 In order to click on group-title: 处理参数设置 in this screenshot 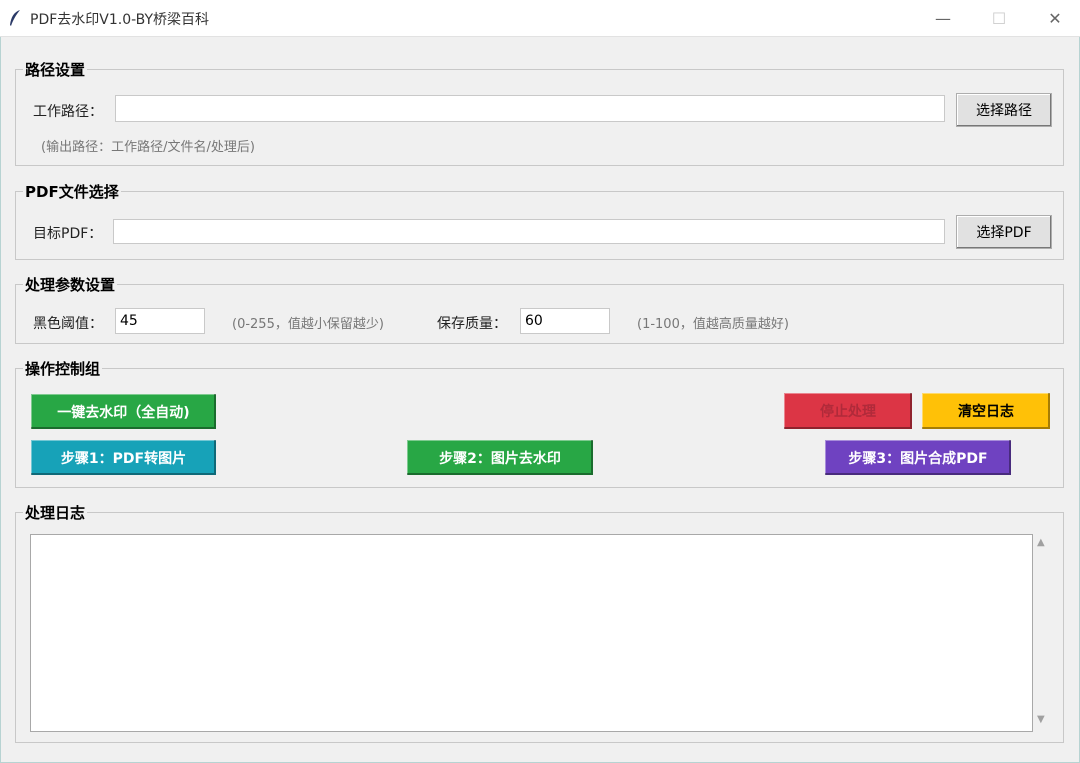, I will do `click(70, 284)`.